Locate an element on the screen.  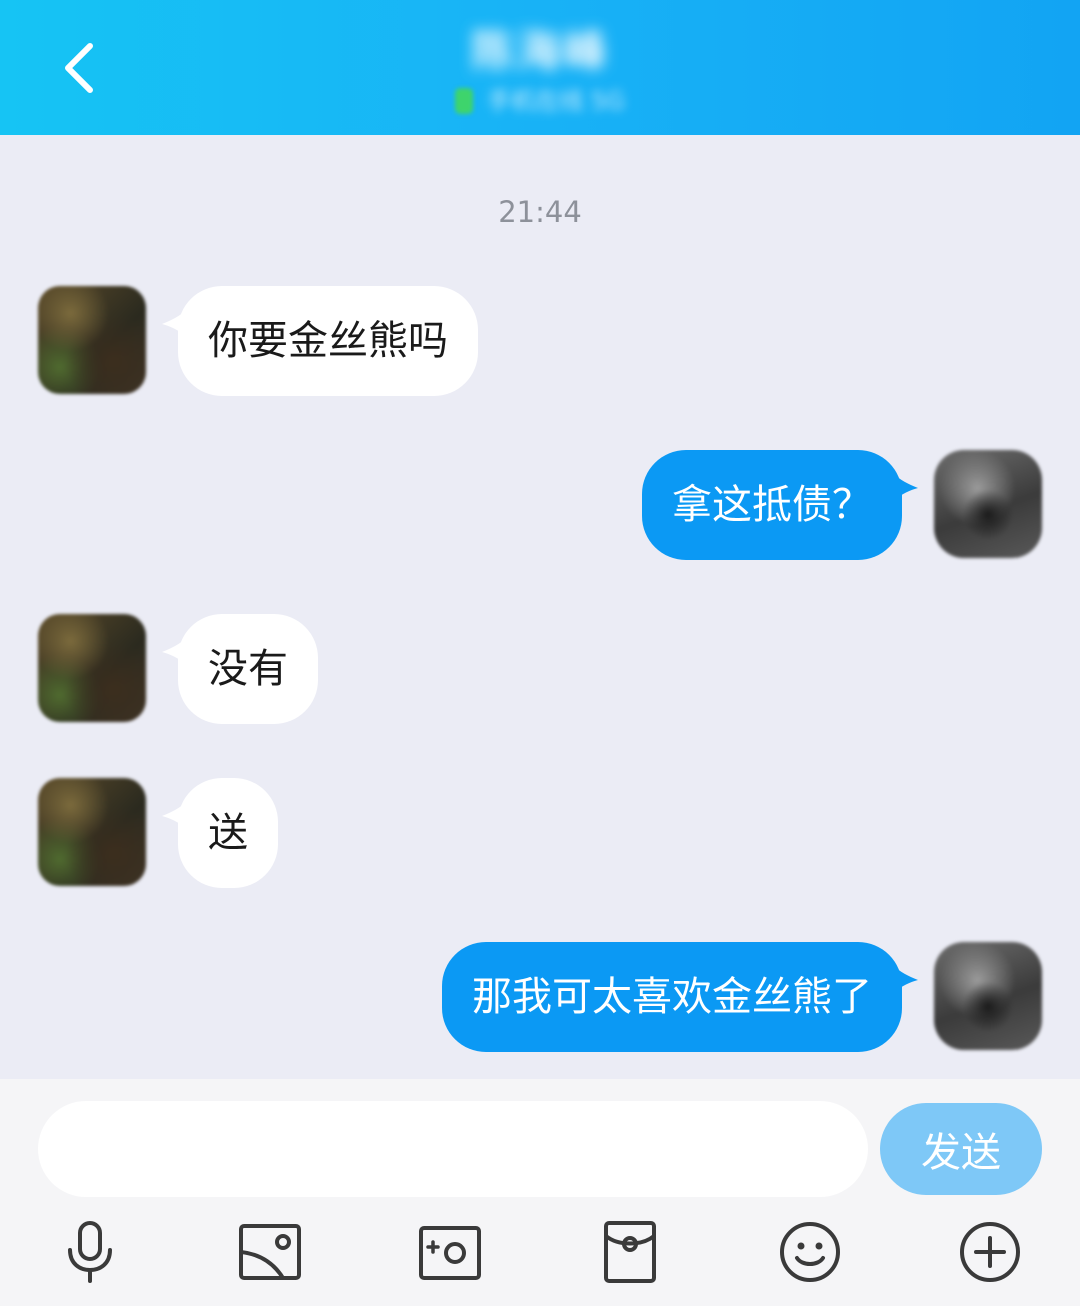
chat-header: 陈海峰 手机在线 5G is located at coordinates (540, 67).